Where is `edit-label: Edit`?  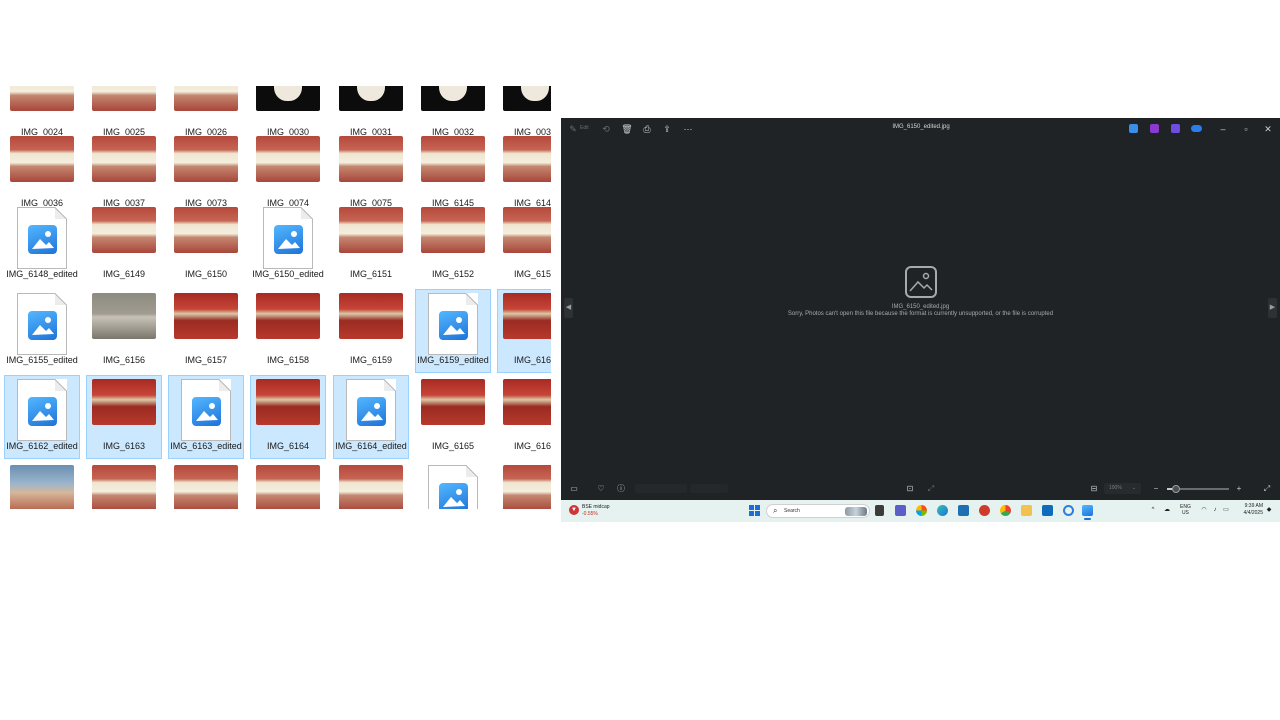
edit-label: Edit is located at coordinates (584, 128).